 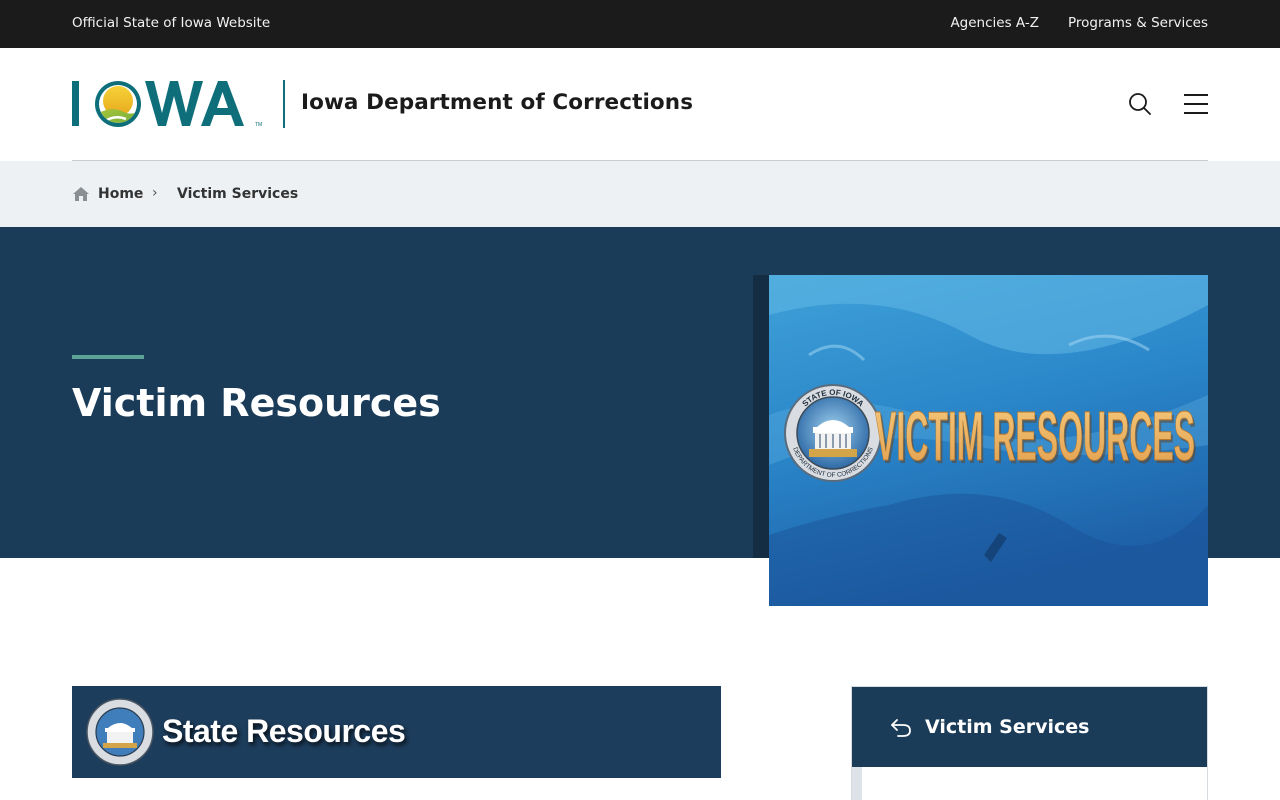 I want to click on agencies-a-z-link: Agencies A-Z, so click(x=994, y=23).